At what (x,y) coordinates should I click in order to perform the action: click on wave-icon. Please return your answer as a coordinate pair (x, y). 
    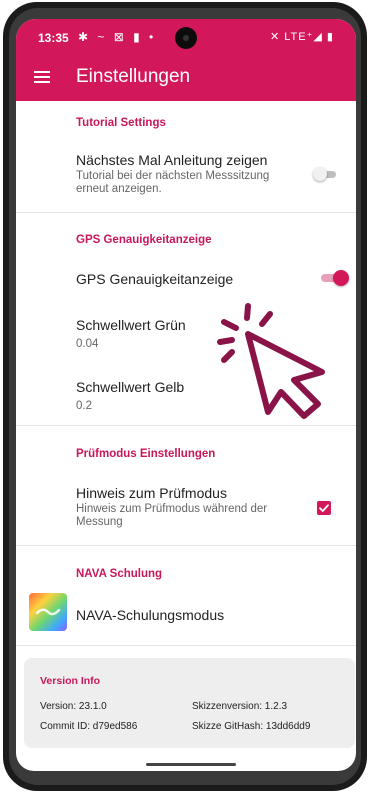
    Looking at the image, I should click on (48, 612).